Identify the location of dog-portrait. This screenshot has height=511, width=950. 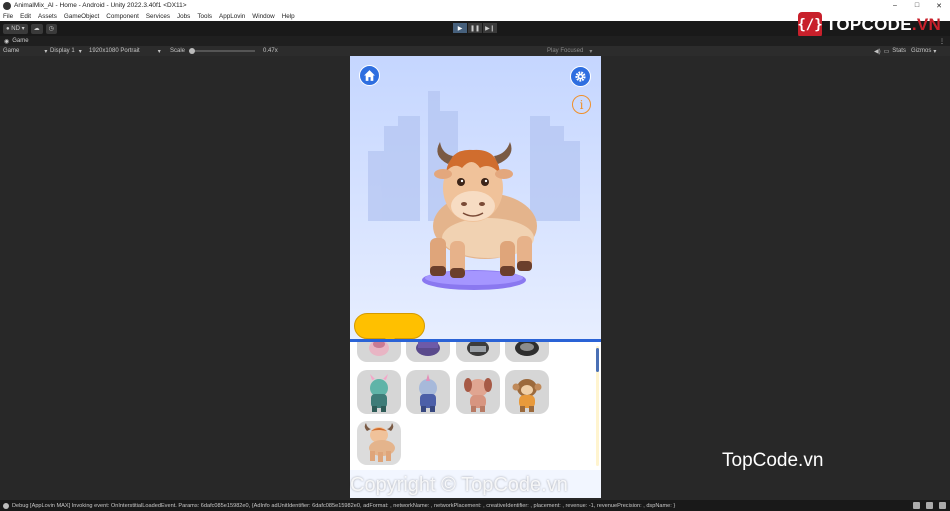
(478, 395).